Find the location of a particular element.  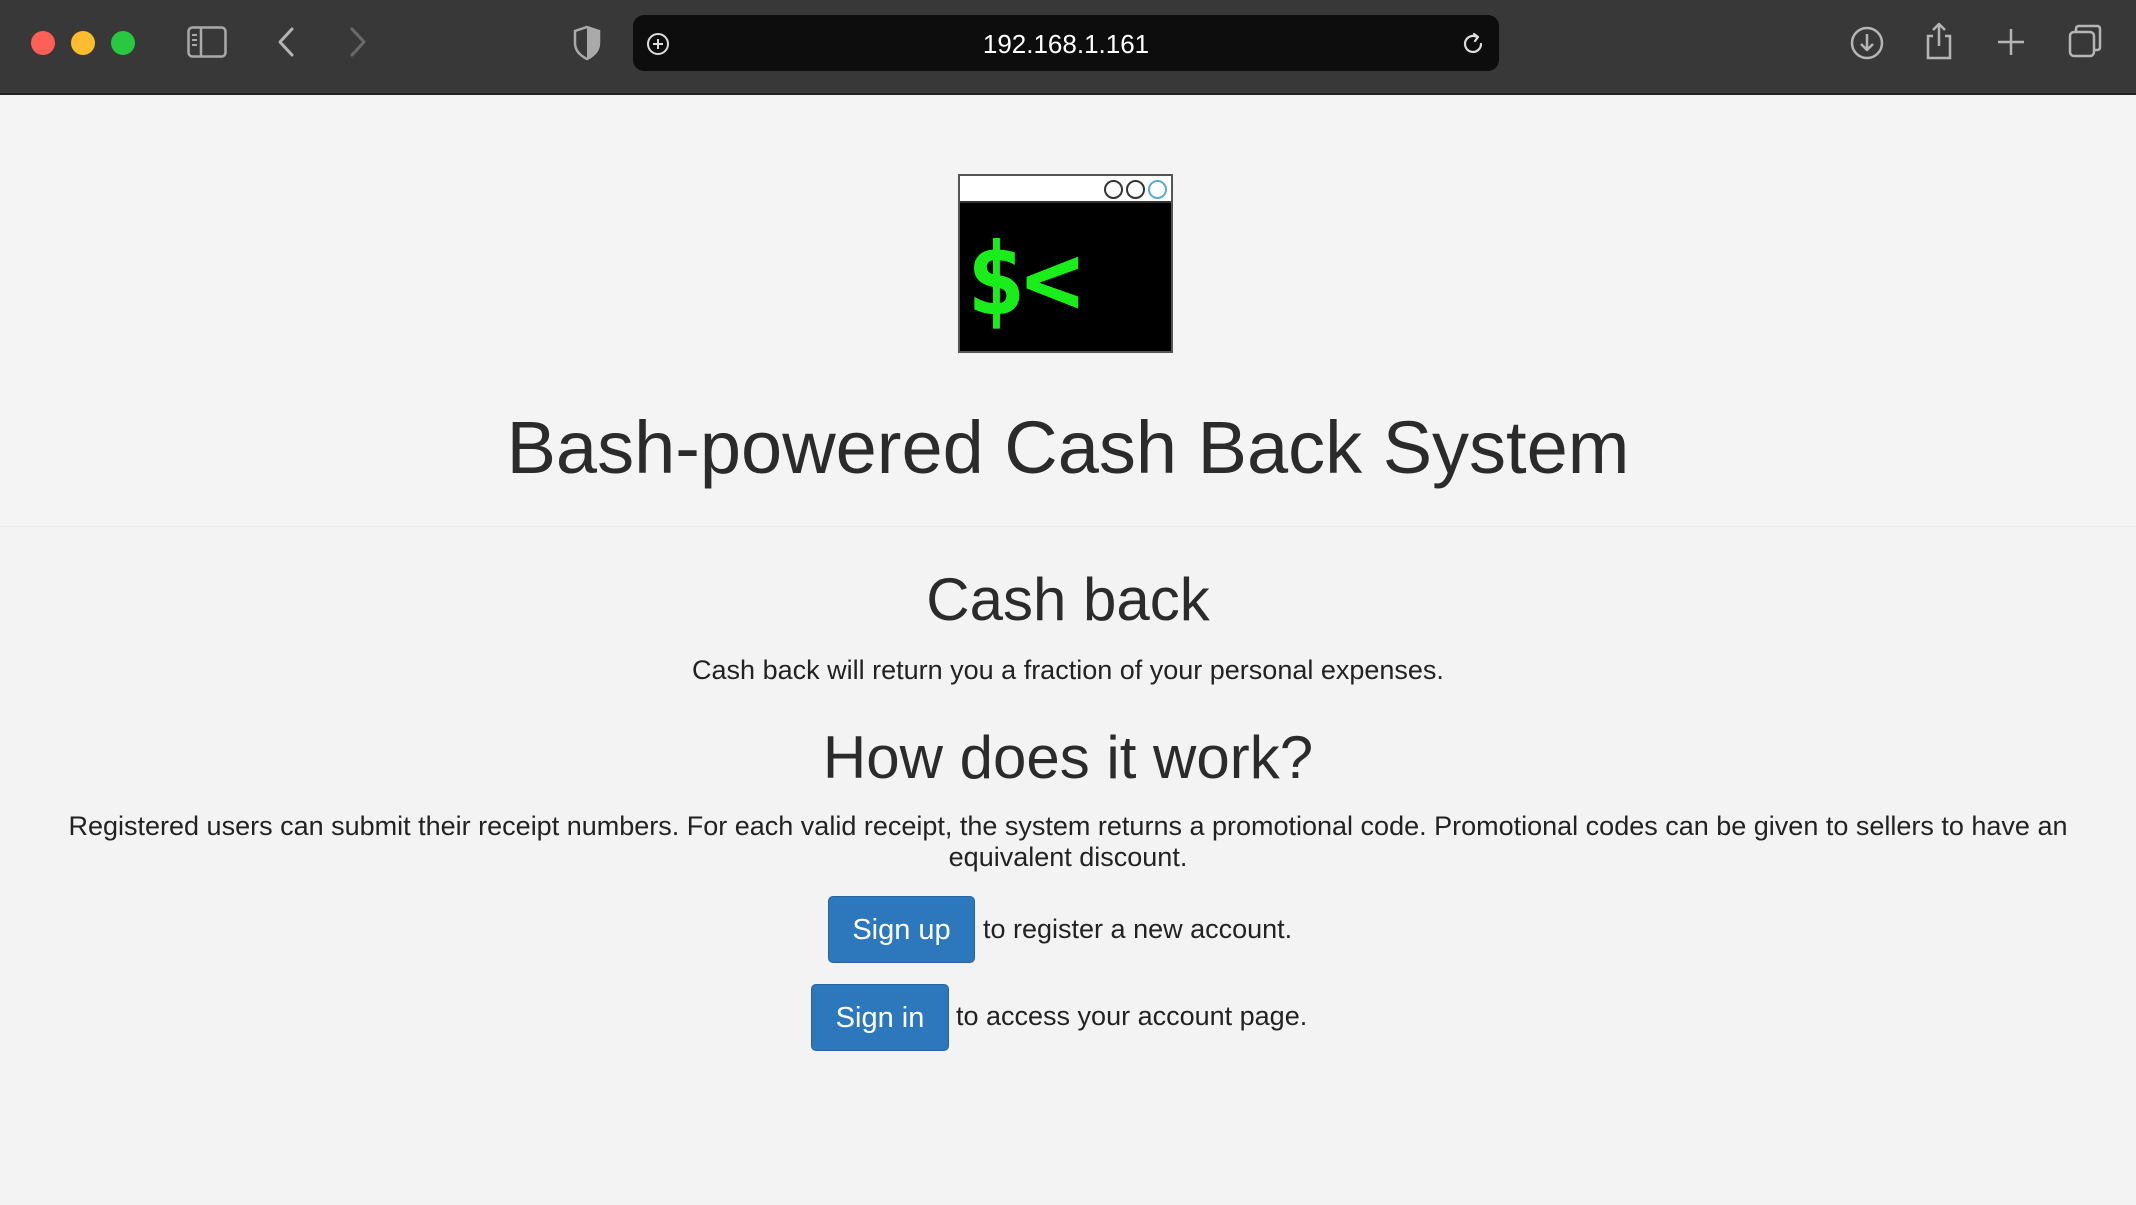

sign-in-button: Sign in is located at coordinates (880, 1017).